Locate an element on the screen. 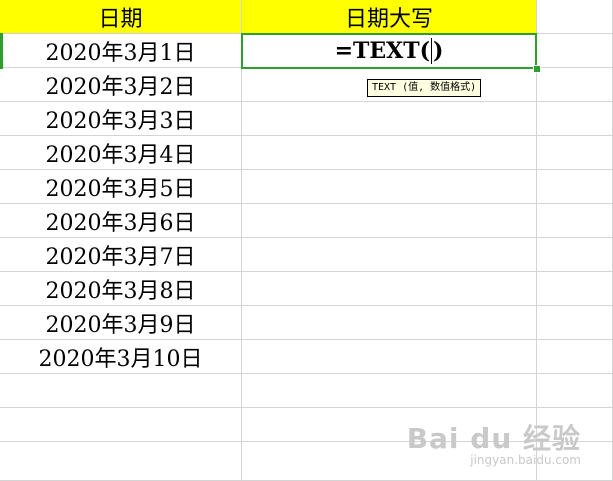  date-cell: 2020年3月3日 is located at coordinates (121, 119).